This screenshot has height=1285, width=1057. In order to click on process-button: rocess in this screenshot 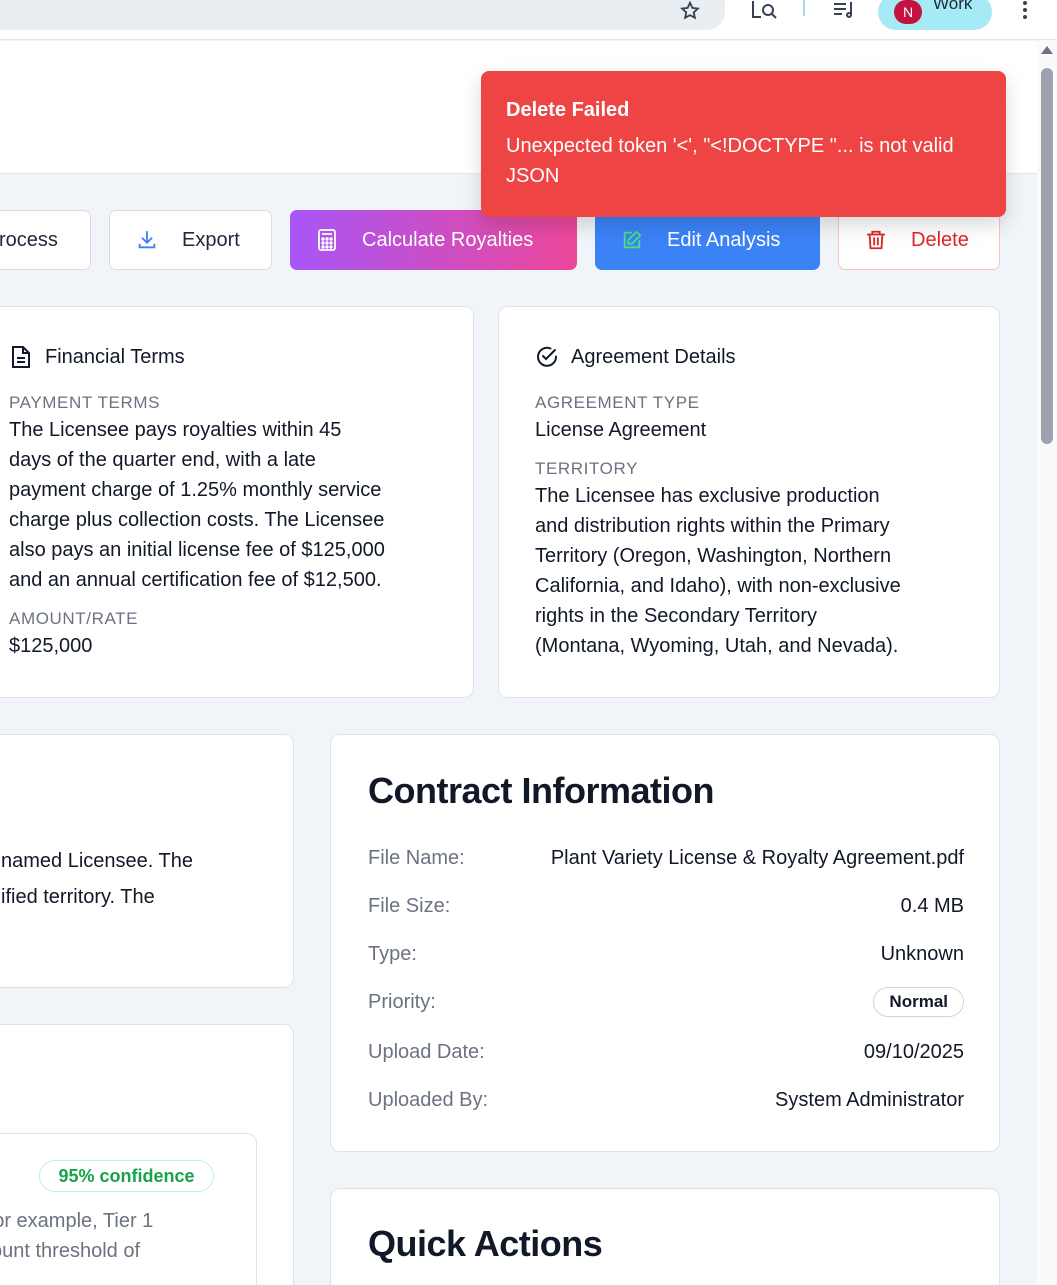, I will do `click(45, 240)`.